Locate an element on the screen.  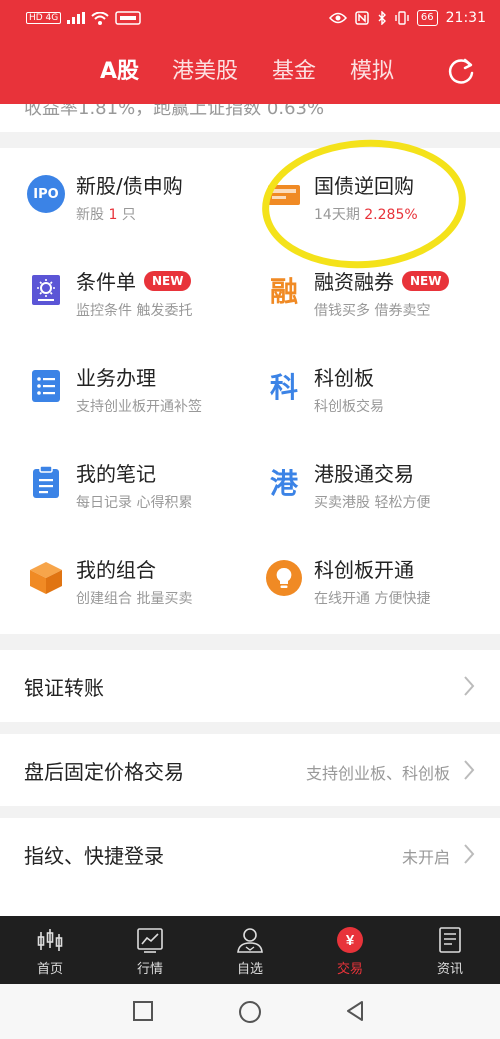
lightbulb-icon is located at coordinates (284, 578).